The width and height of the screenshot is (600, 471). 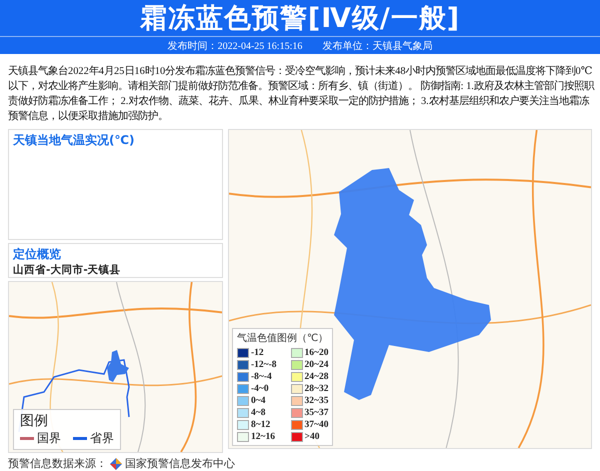 I want to click on legend-title: 图例, so click(x=34, y=421).